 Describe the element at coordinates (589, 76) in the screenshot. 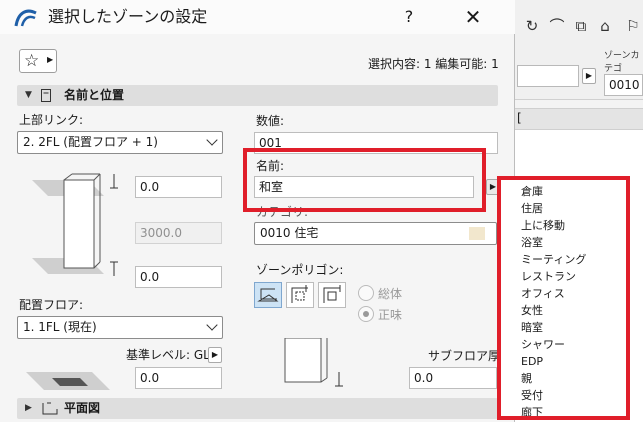

I see `bg-arrow-button: ▶` at that location.